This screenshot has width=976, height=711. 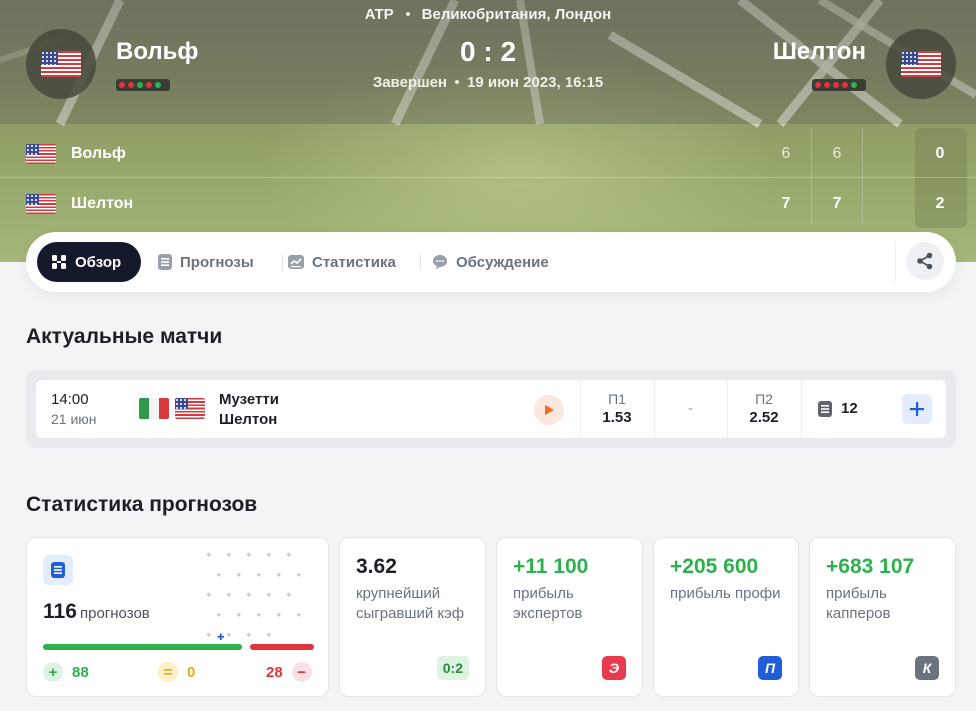 I want to click on win-bar, so click(x=142, y=647).